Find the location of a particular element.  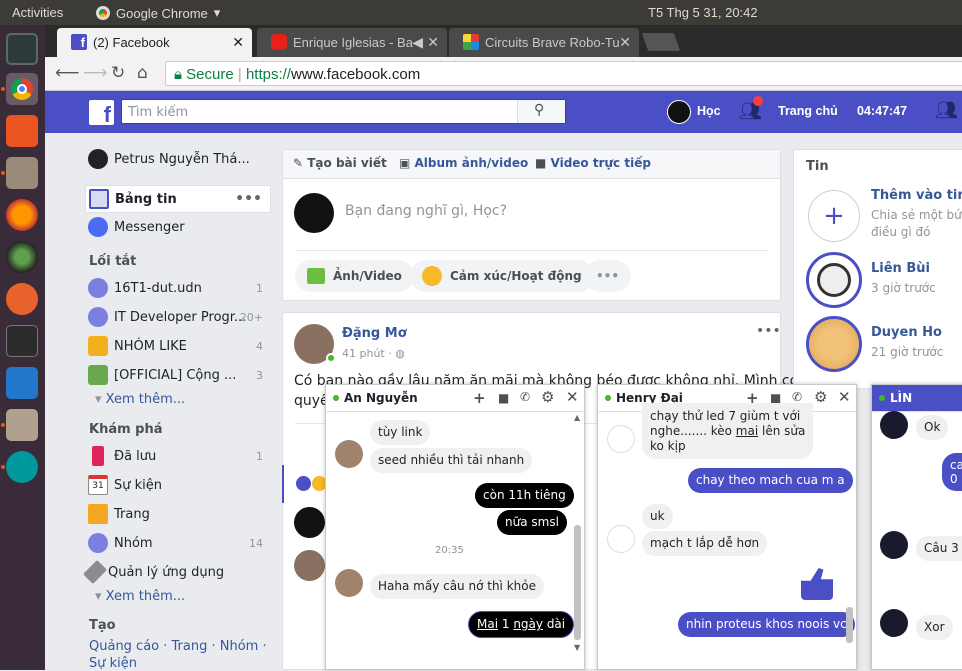

arduino-icon is located at coordinates (22, 467).